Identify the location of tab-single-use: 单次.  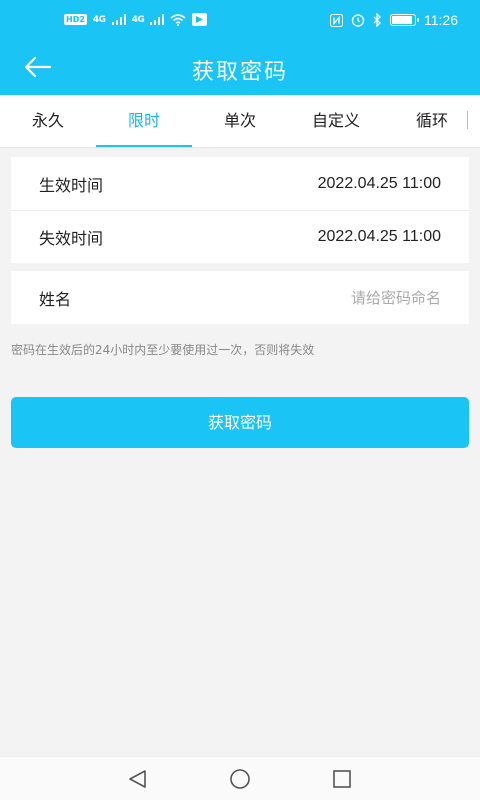
(240, 121).